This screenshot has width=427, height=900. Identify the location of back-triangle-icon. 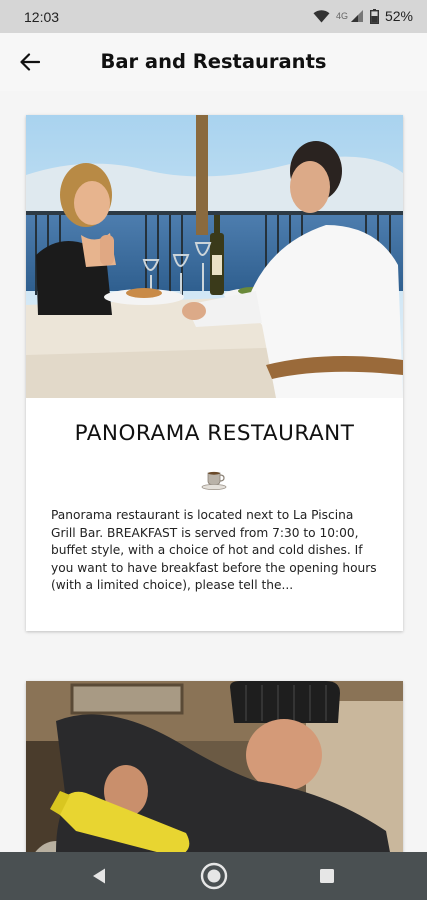
(99, 876).